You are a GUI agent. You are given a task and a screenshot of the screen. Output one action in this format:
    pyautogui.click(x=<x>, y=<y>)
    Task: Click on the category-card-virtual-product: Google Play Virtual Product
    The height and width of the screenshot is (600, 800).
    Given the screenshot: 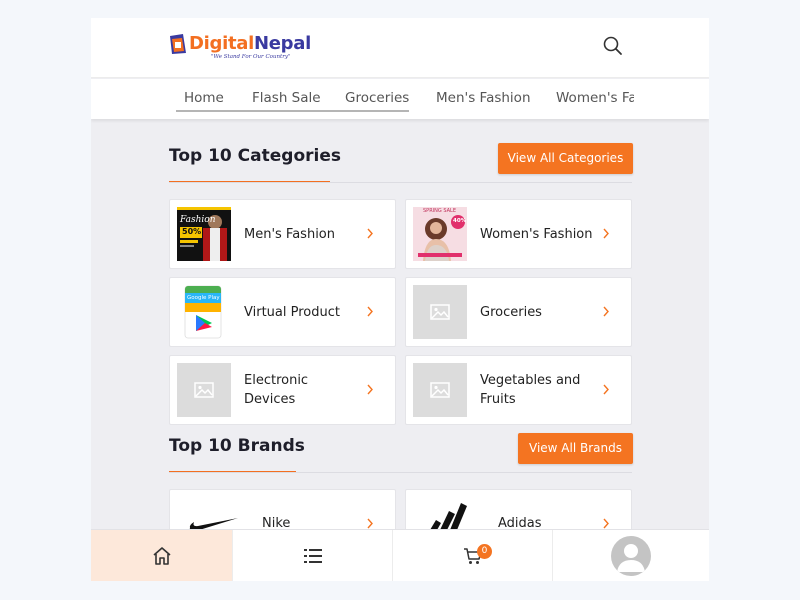 What is the action you would take?
    pyautogui.click(x=282, y=312)
    